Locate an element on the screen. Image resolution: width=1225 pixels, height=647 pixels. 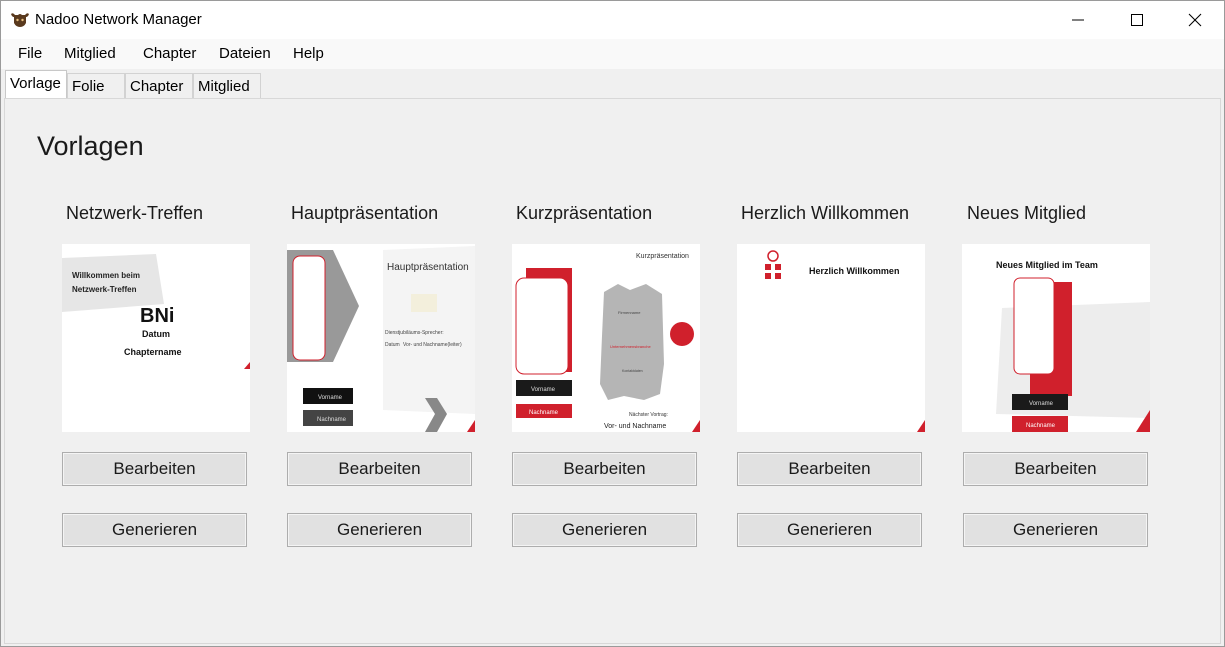
bull-logo-icon is located at coordinates (20, 20).